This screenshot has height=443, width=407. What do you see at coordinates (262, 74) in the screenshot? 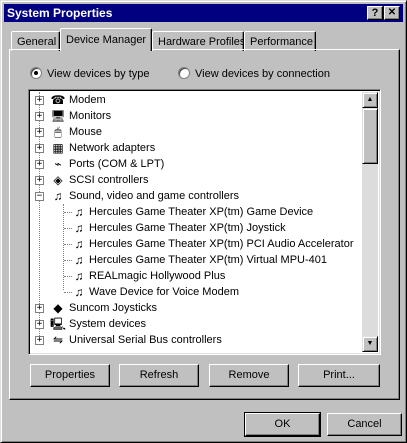
I see `view-by-connection-label: View devices by connection` at bounding box center [262, 74].